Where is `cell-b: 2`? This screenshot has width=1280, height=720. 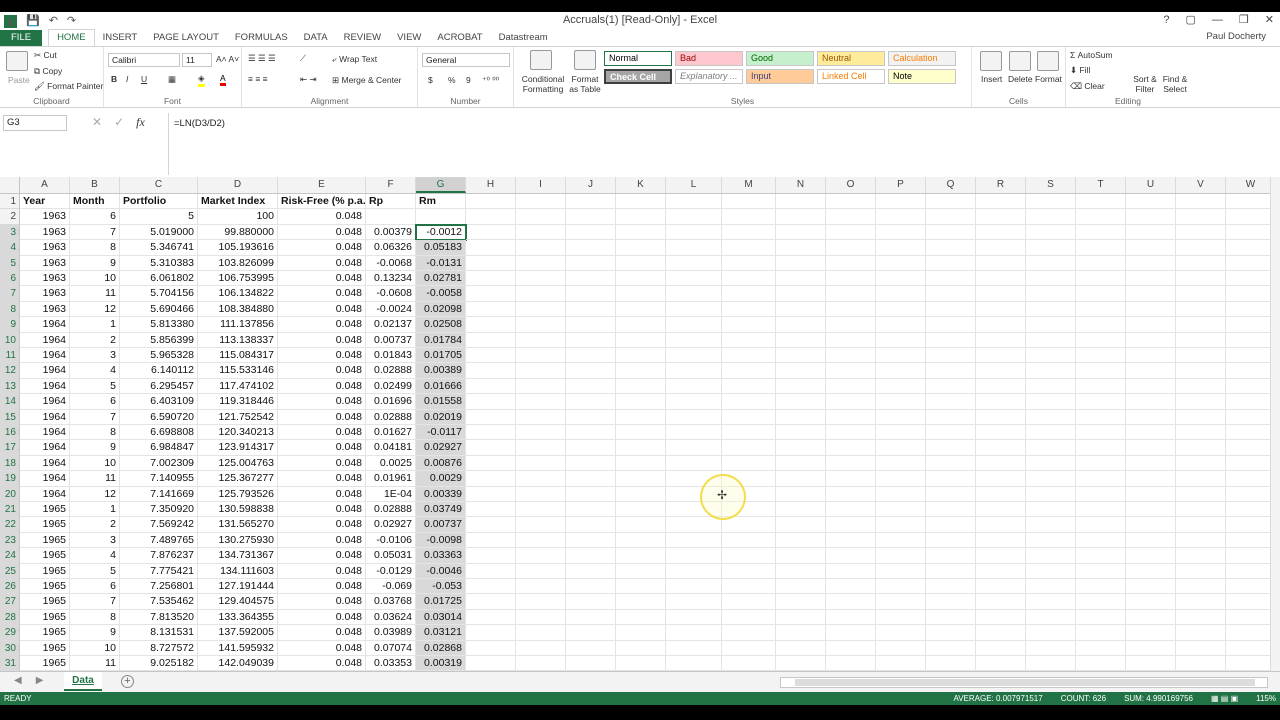 cell-b: 2 is located at coordinates (95, 525).